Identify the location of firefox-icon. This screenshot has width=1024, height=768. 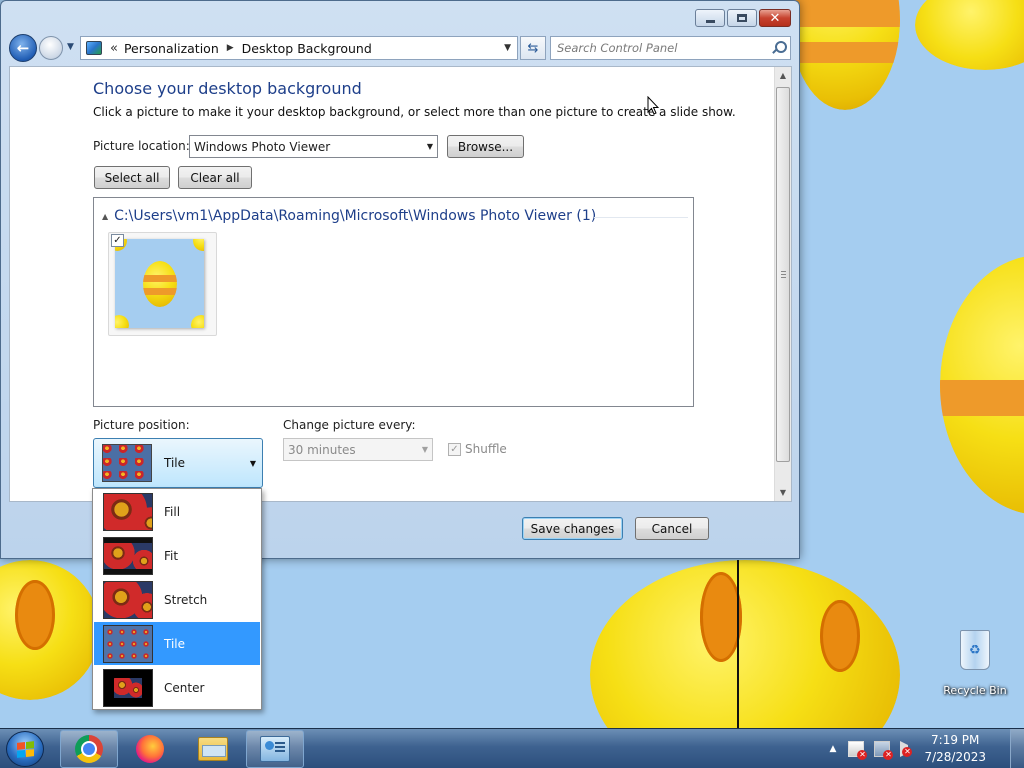
(150, 749).